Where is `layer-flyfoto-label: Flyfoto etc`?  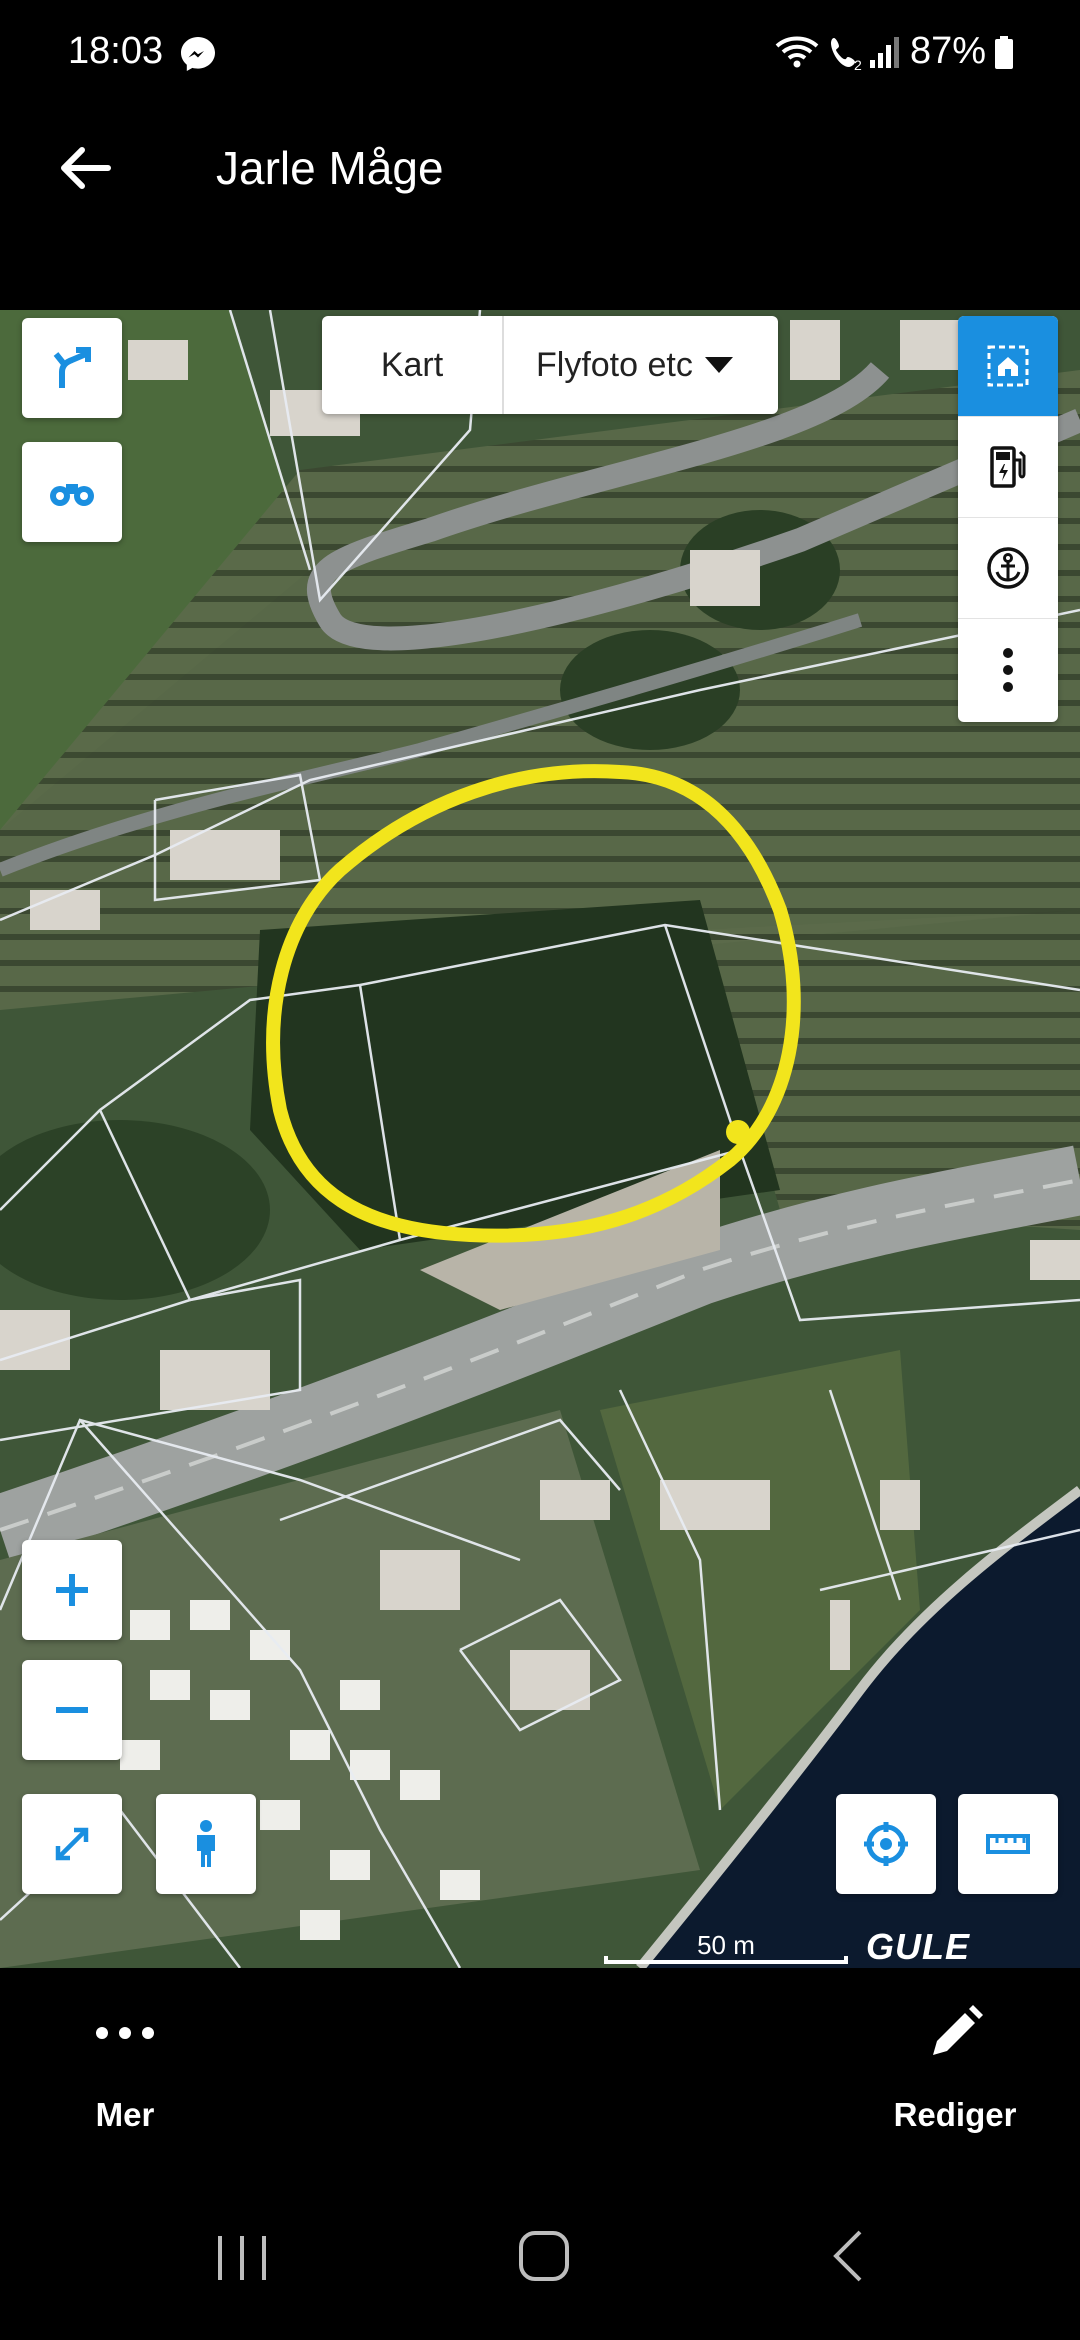 layer-flyfoto-label: Flyfoto etc is located at coordinates (614, 364).